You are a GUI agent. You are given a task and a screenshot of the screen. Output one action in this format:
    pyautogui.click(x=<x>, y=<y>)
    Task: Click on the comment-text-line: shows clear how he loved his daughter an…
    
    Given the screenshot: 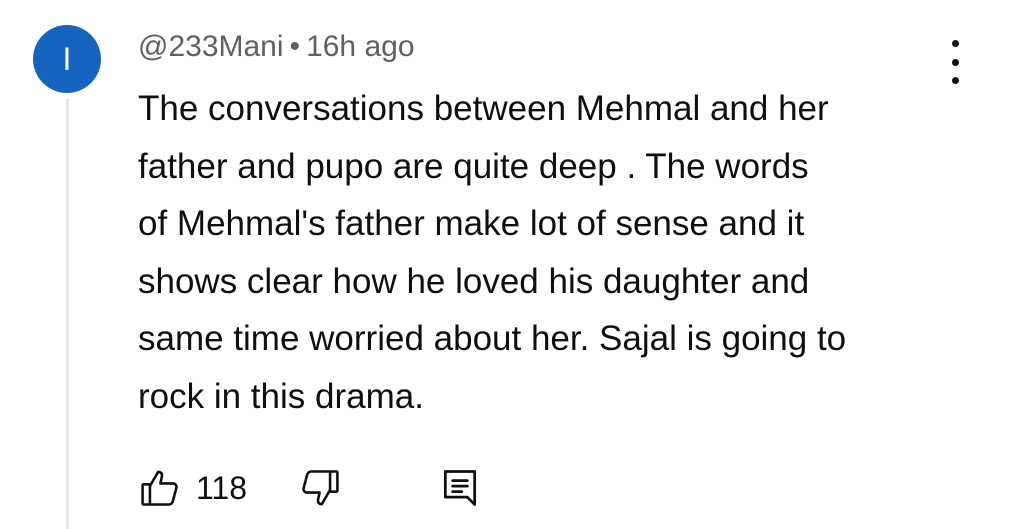 What is the action you would take?
    pyautogui.click(x=474, y=281)
    